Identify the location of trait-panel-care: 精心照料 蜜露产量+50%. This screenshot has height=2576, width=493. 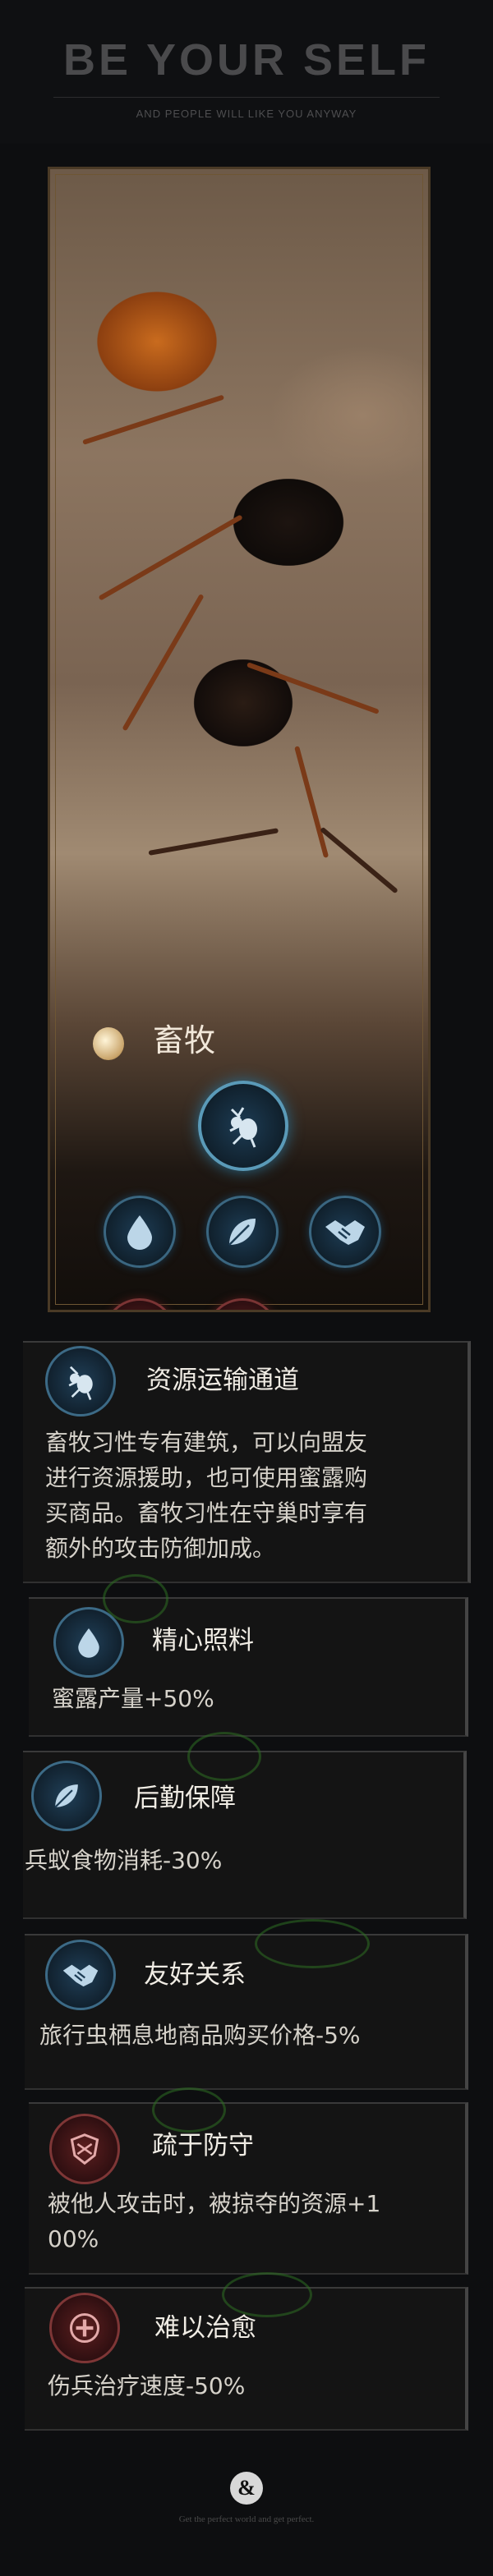
(248, 1655).